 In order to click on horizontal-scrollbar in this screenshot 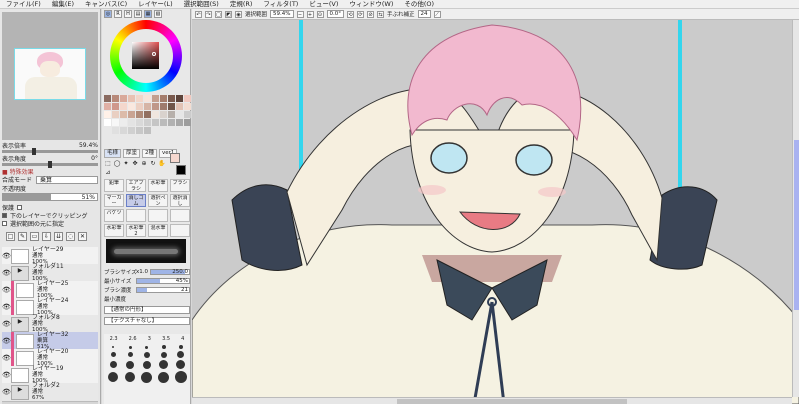, I will do `click(492, 400)`.